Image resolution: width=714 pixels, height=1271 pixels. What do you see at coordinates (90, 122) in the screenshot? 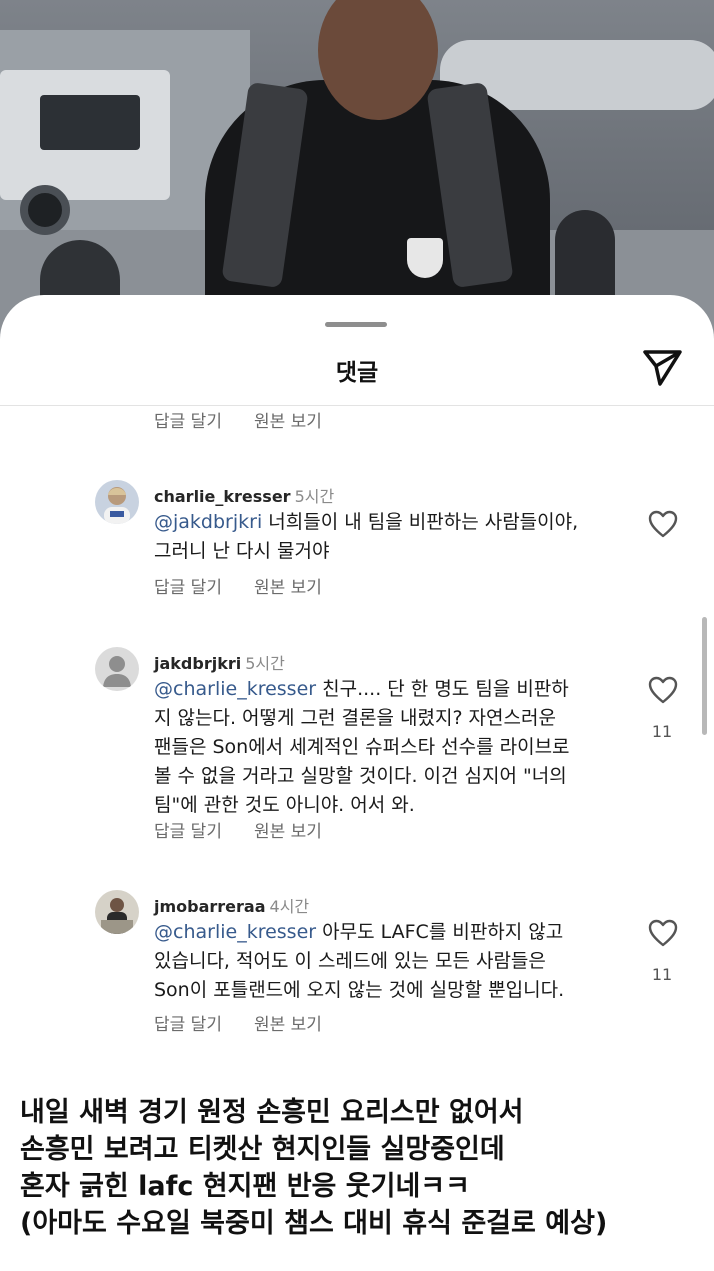
I see `photo-van-window` at bounding box center [90, 122].